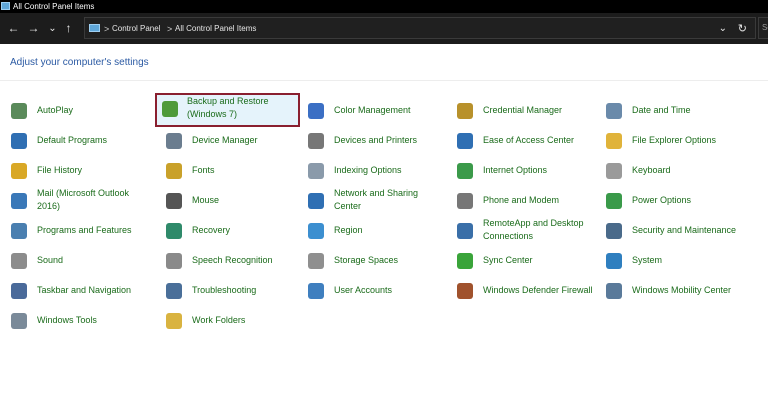  I want to click on control-panel-item-indexing-options: Indexing Options, so click(371, 170).